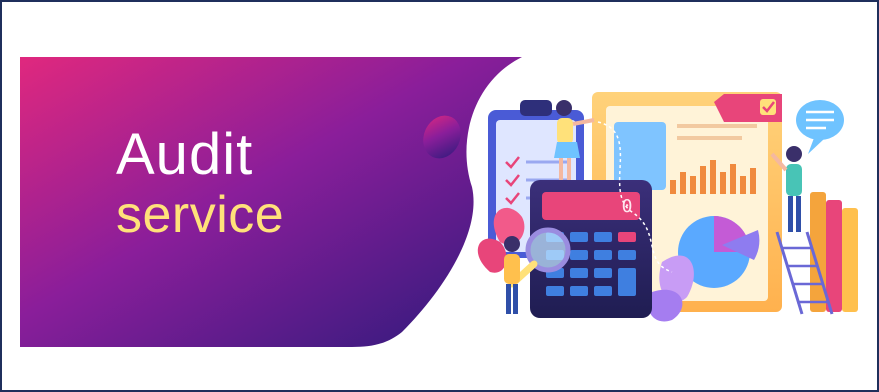 This screenshot has width=879, height=392. I want to click on speech-bubble-icon, so click(820, 127).